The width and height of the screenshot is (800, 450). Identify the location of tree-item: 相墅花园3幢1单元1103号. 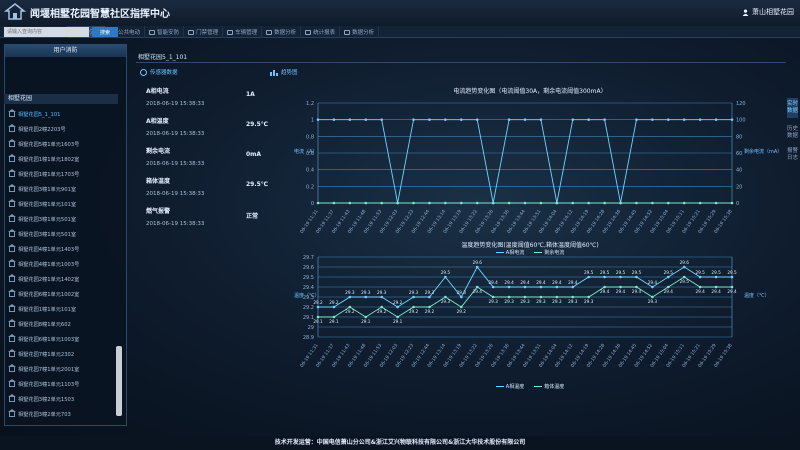
(61, 384).